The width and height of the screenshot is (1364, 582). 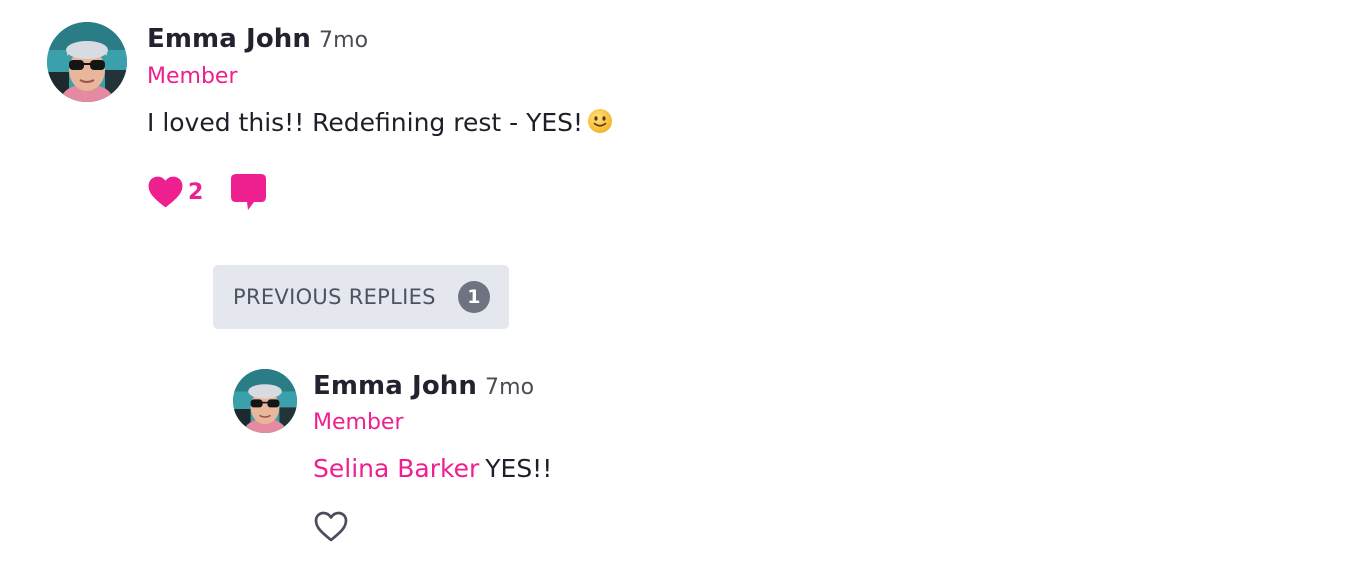 What do you see at coordinates (192, 76) in the screenshot?
I see `comment-author-role: Member` at bounding box center [192, 76].